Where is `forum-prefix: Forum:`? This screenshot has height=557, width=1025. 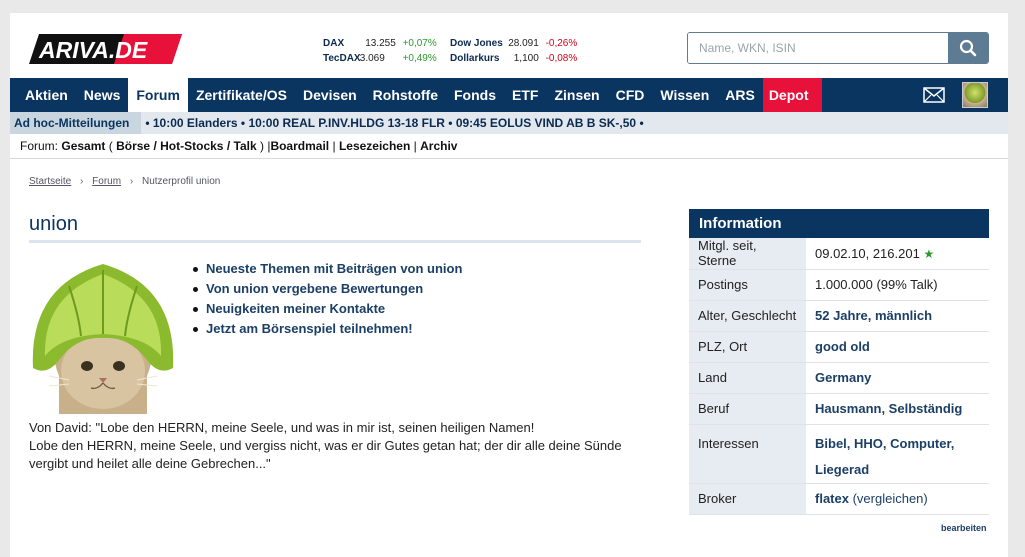
forum-prefix: Forum: is located at coordinates (39, 146).